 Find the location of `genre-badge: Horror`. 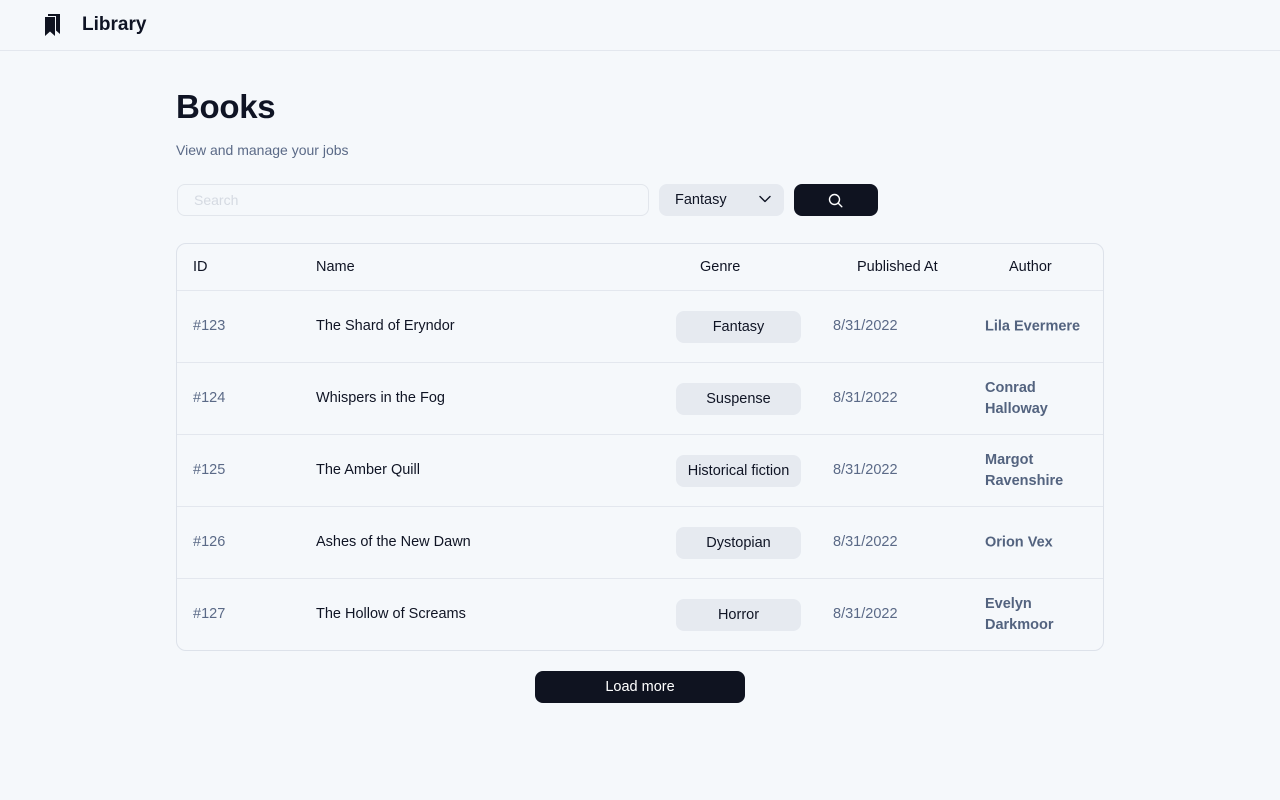

genre-badge: Horror is located at coordinates (738, 615).